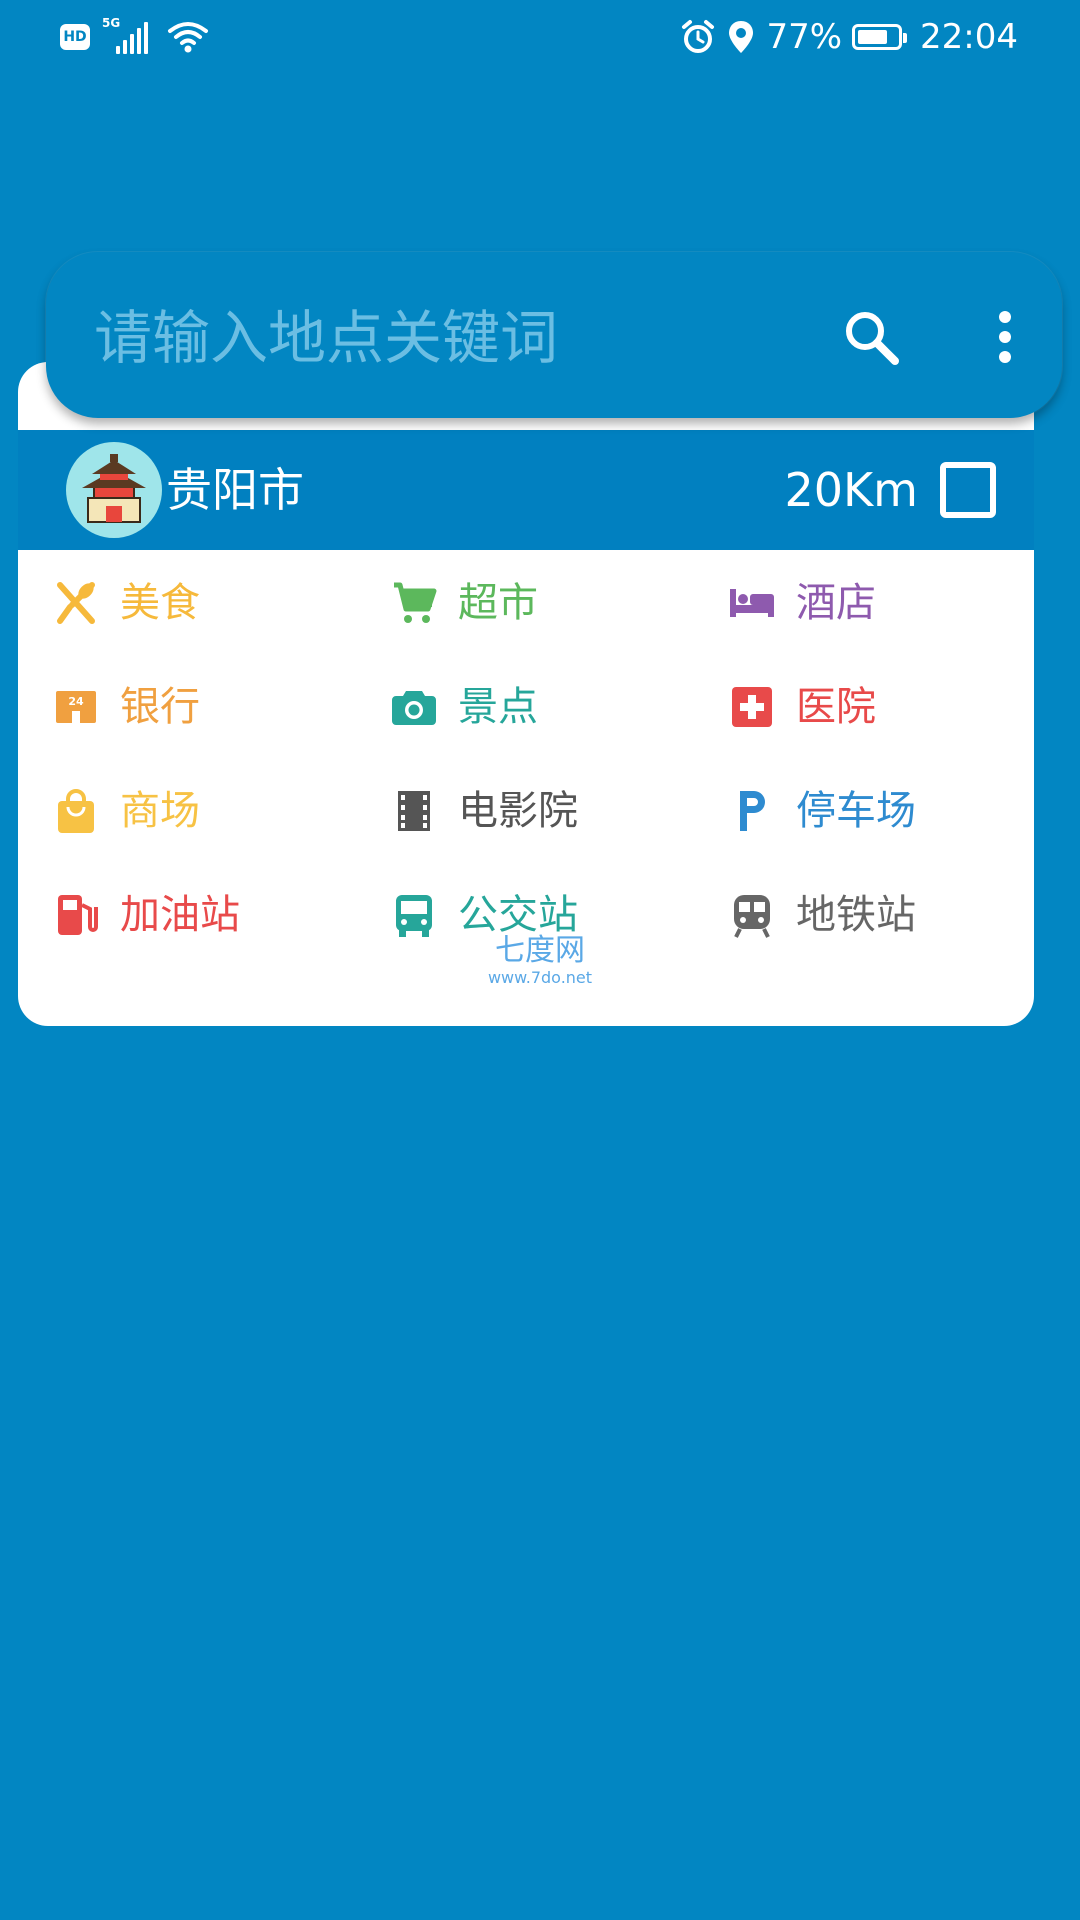 This screenshot has width=1080, height=1920. I want to click on category-parking: 停车场, so click(822, 811).